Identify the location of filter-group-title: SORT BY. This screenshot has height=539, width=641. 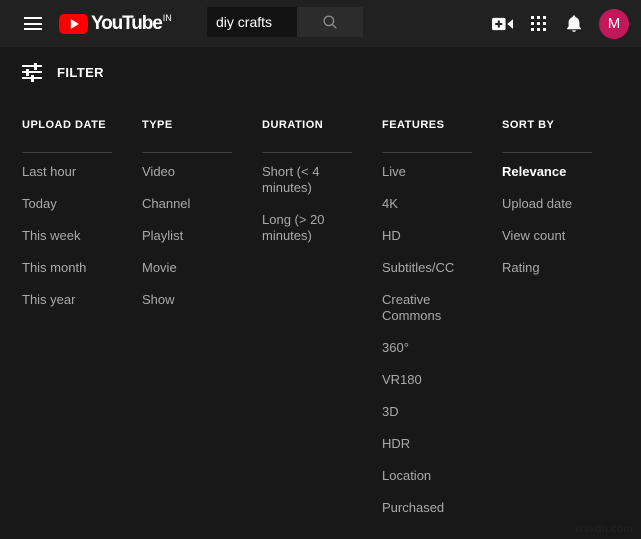
(528, 125).